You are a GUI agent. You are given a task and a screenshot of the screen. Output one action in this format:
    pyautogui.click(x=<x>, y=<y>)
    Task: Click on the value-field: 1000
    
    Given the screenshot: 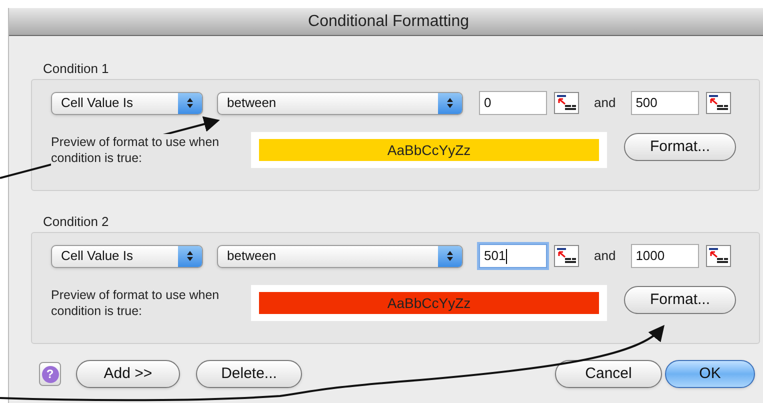 What is the action you would take?
    pyautogui.click(x=664, y=256)
    